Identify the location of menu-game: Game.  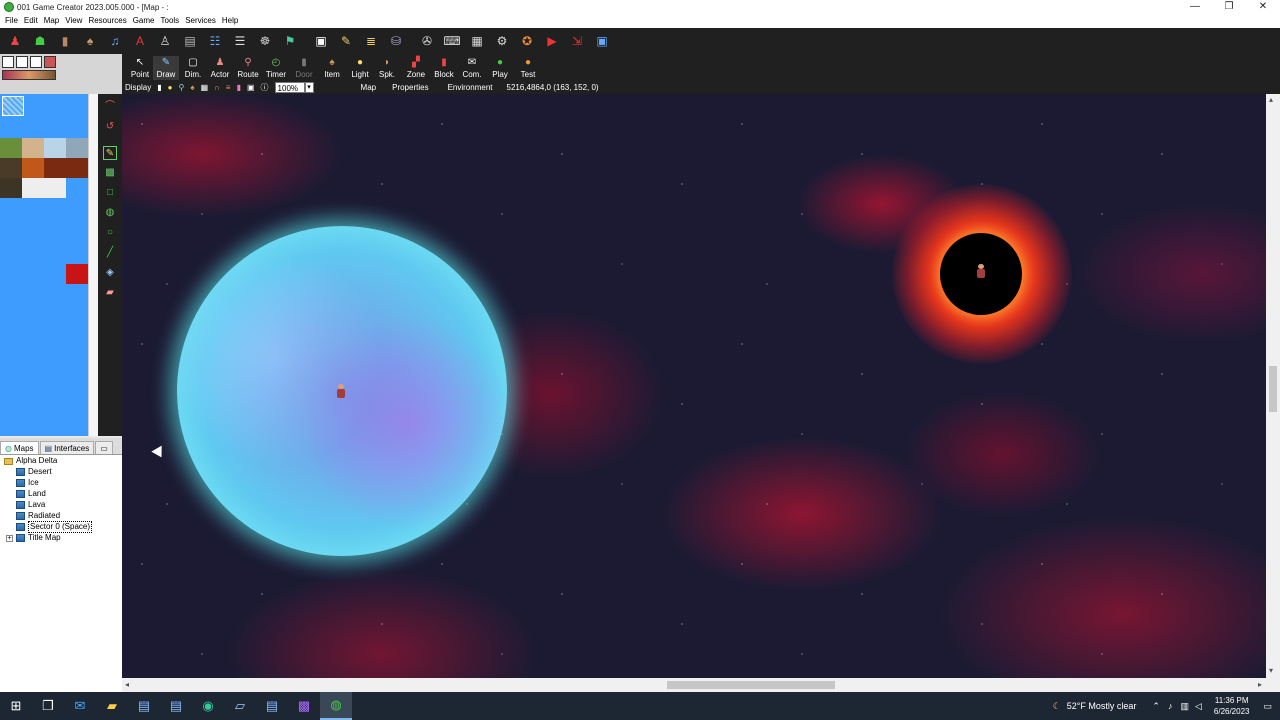
(144, 21).